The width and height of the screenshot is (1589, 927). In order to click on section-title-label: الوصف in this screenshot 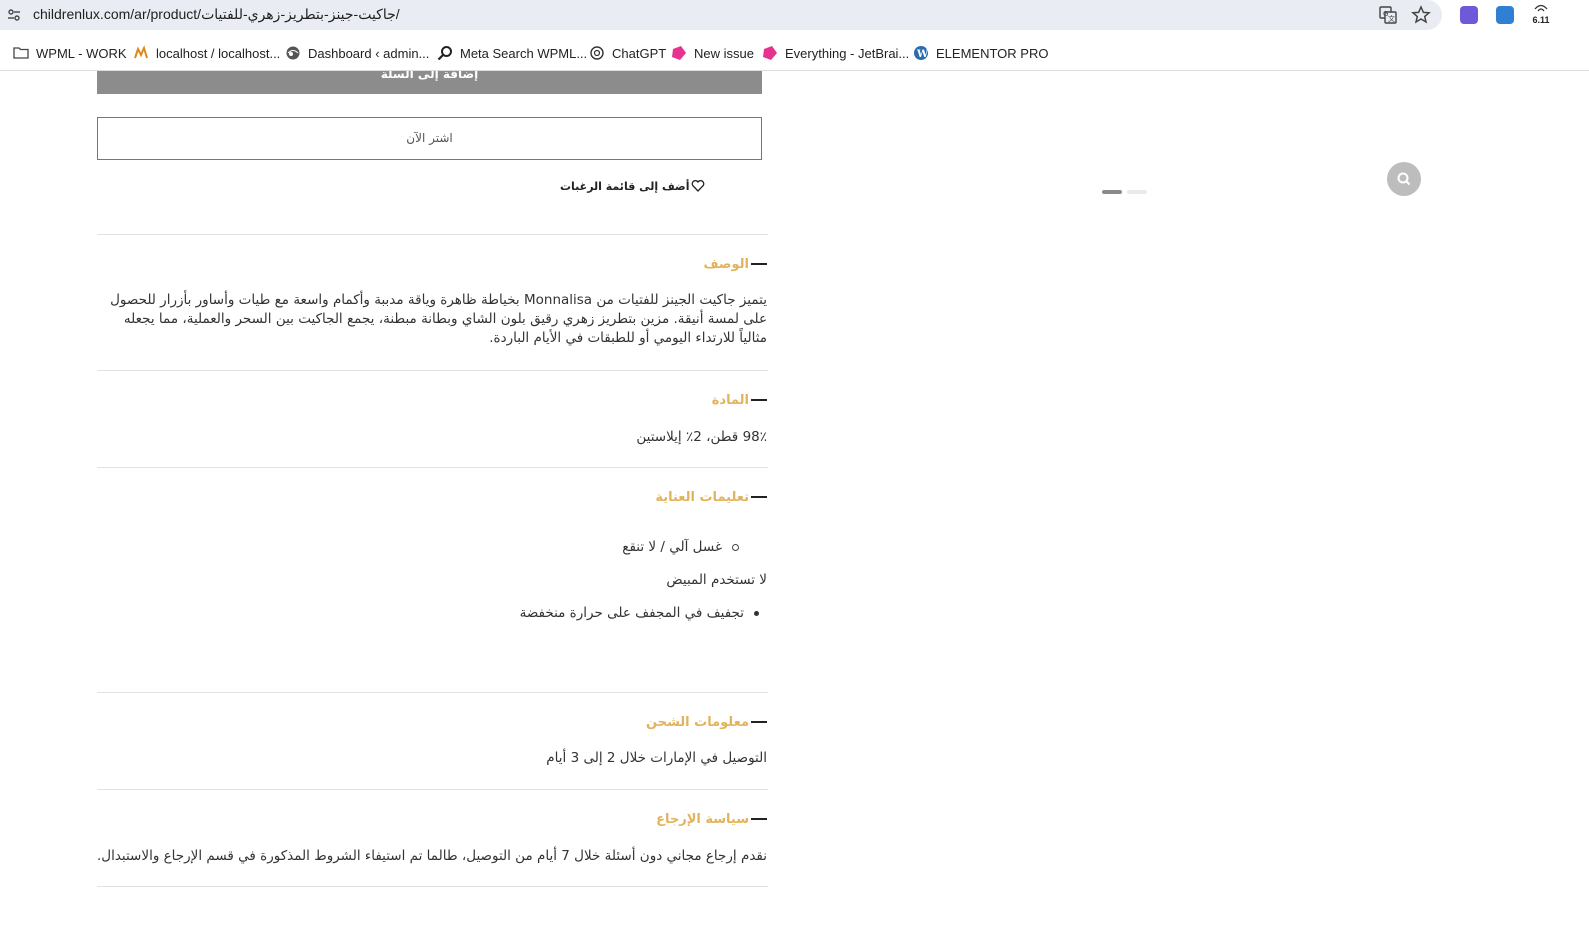, I will do `click(726, 264)`.